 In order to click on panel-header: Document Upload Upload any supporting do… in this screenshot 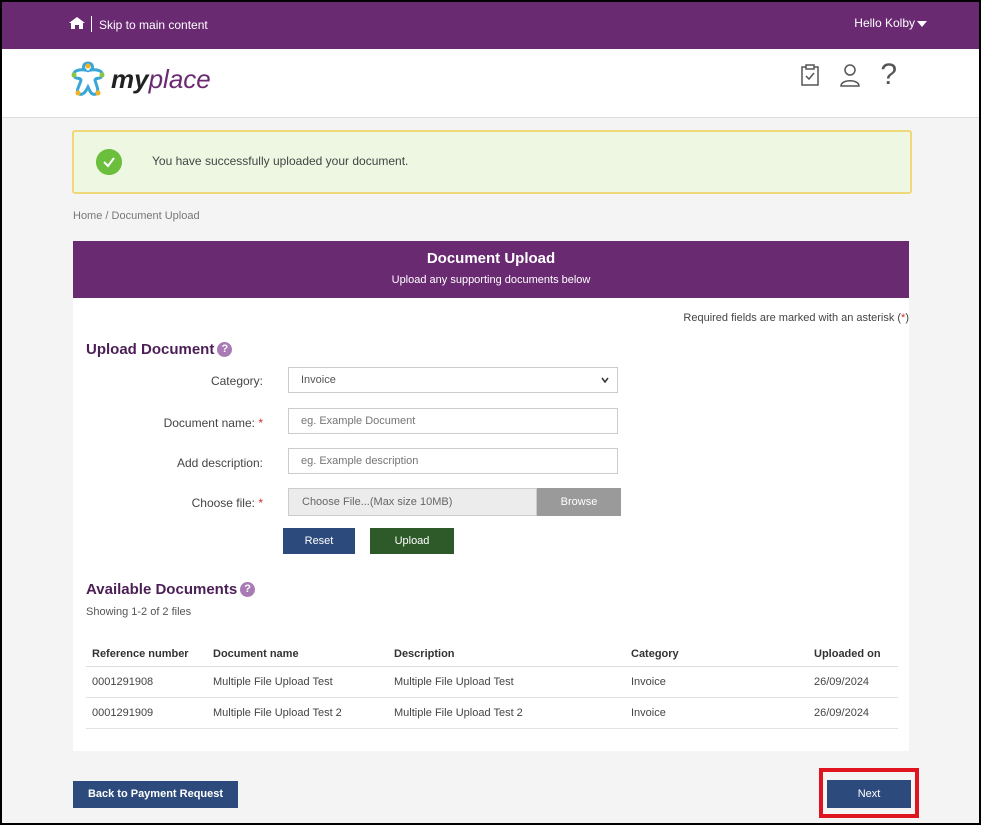, I will do `click(491, 269)`.